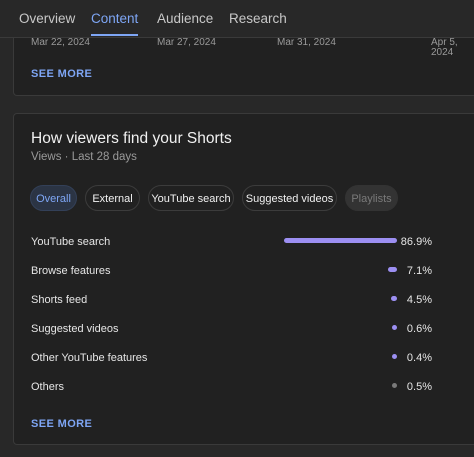 The image size is (474, 457). Describe the element at coordinates (306, 42) in the screenshot. I see `x-axis-date-label: Mar 31, 2024` at that location.